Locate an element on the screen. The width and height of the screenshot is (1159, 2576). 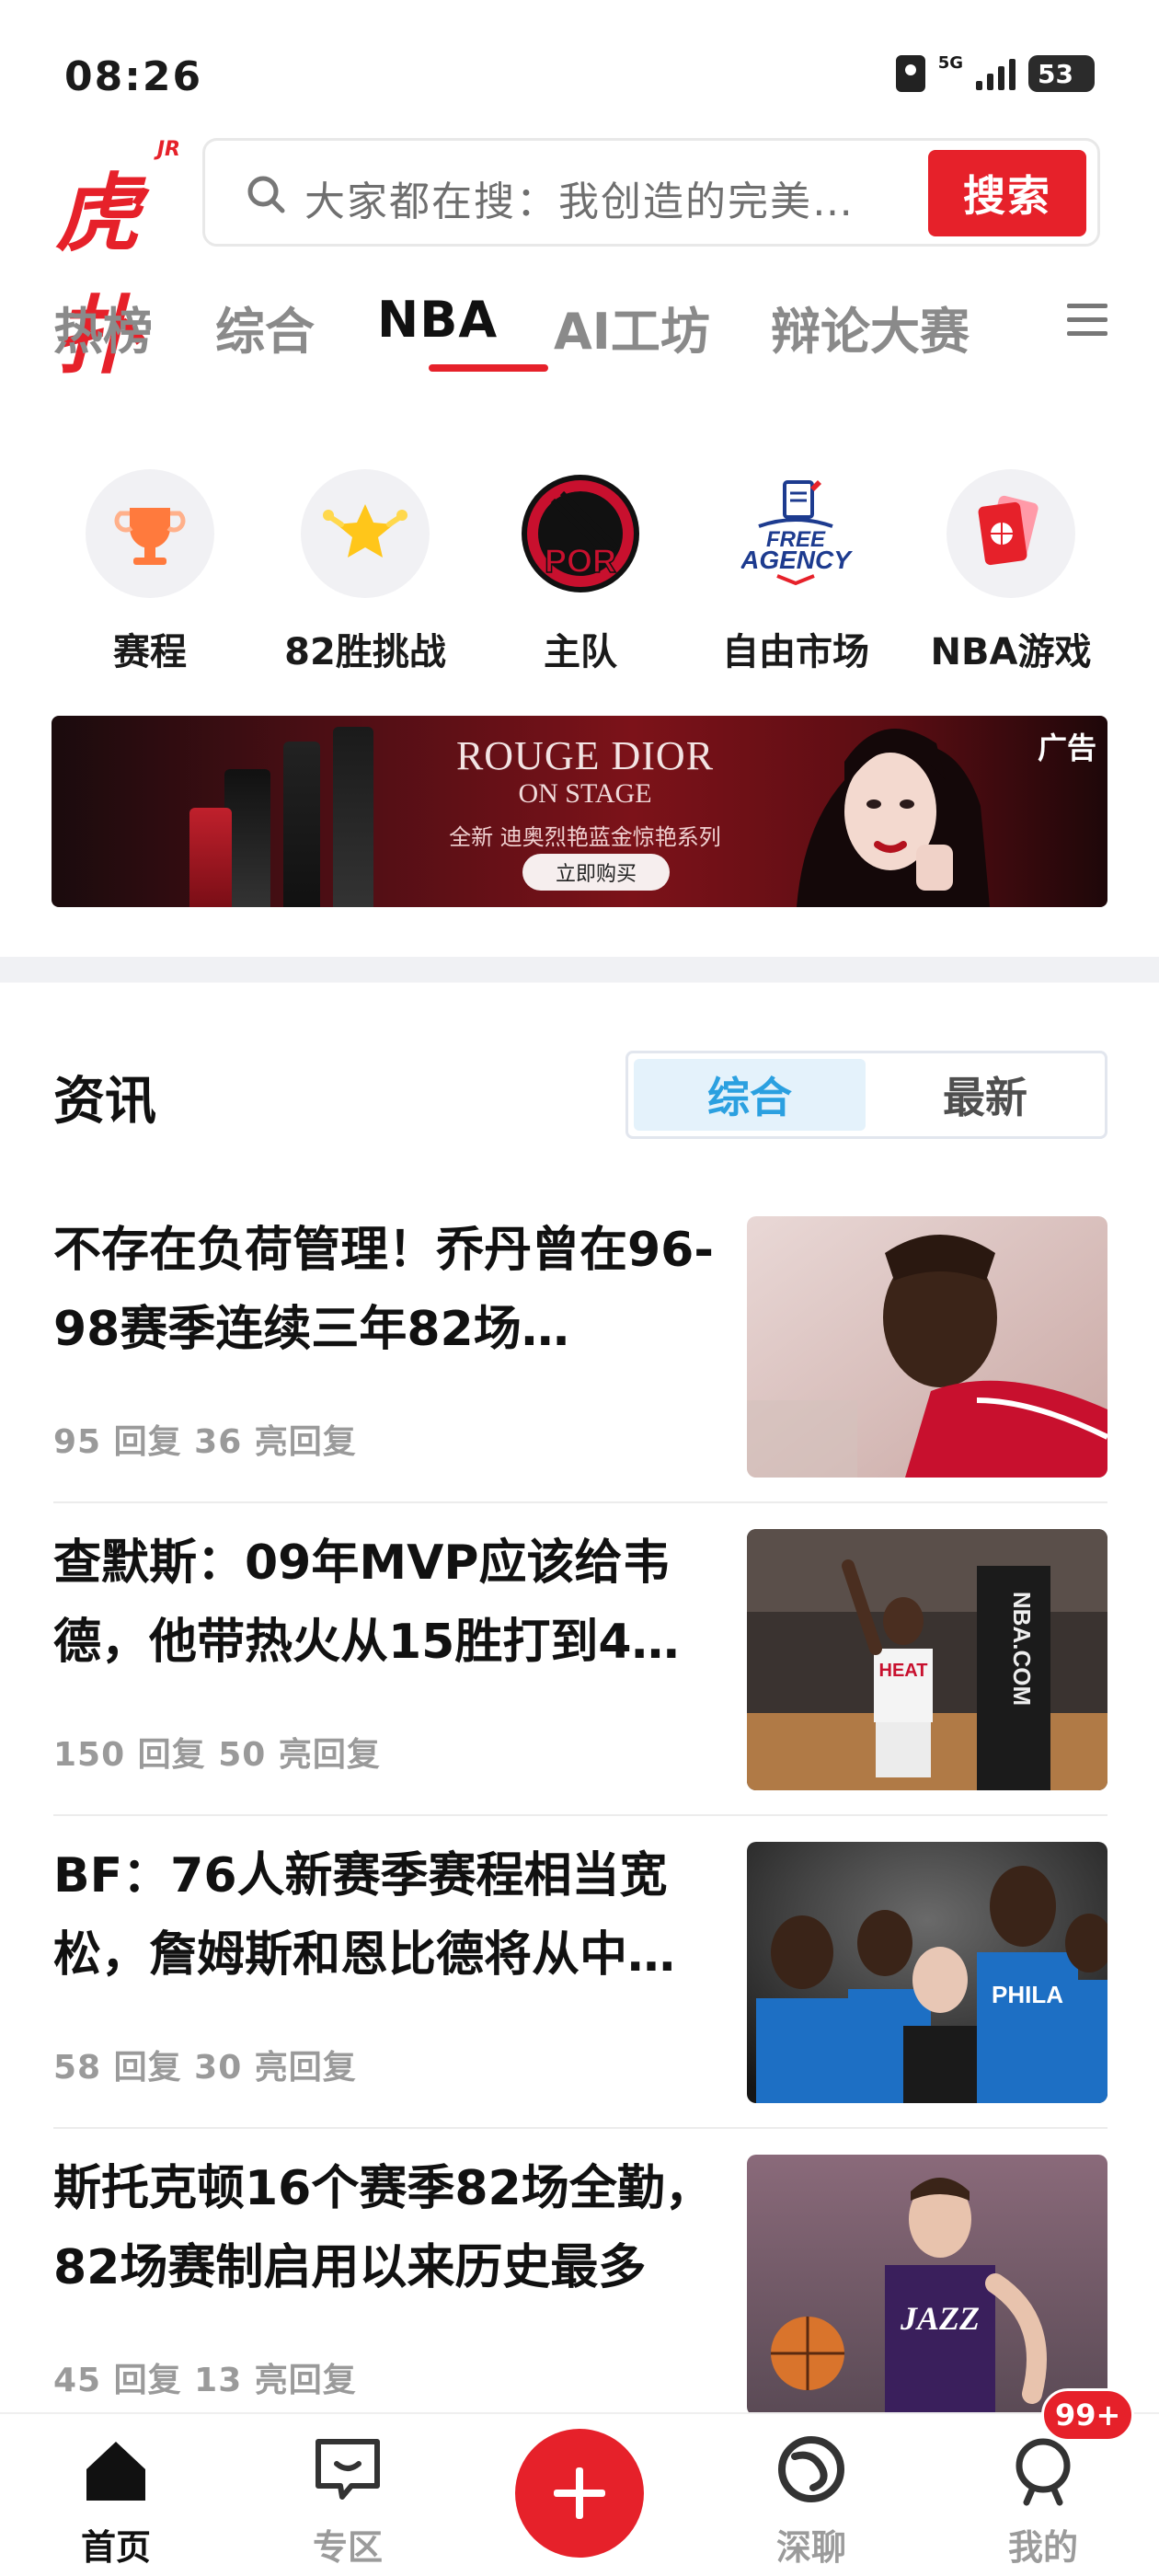
nav-label: 专区 is located at coordinates (347, 2547).